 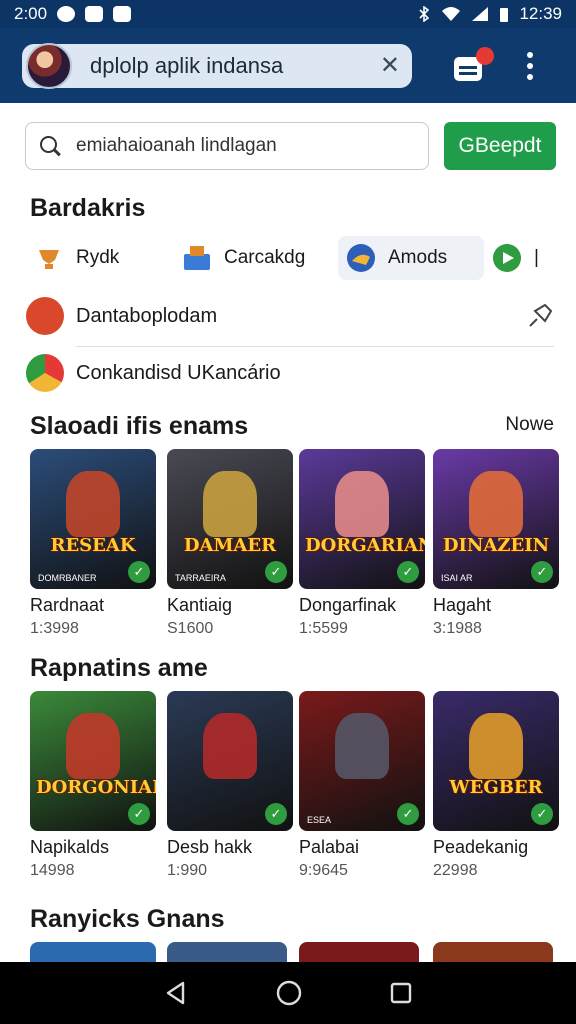 I want to click on signal-icon, so click(x=480, y=14).